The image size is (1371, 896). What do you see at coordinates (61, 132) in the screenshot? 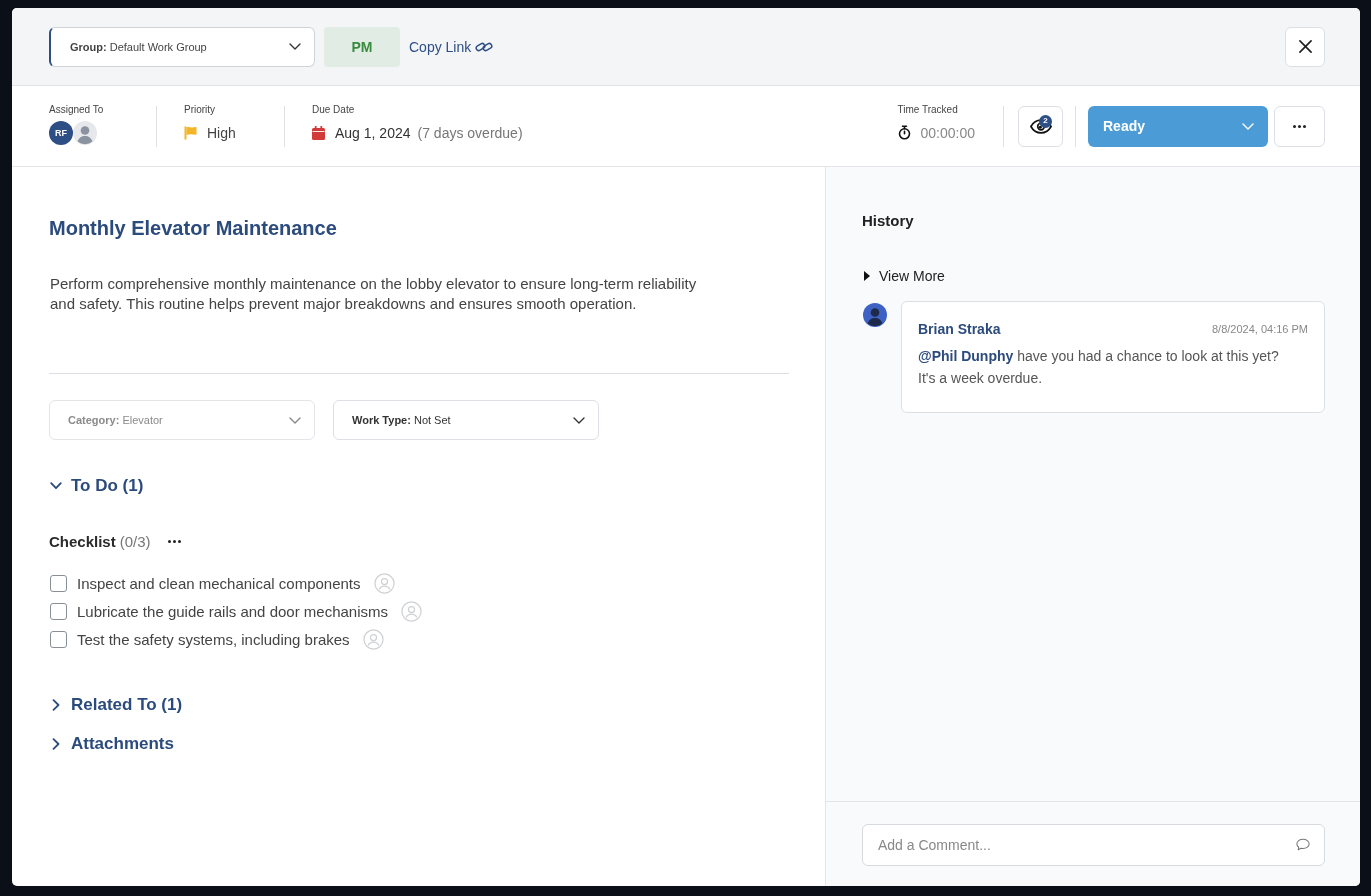
I see `user-initials-avatar: RF` at bounding box center [61, 132].